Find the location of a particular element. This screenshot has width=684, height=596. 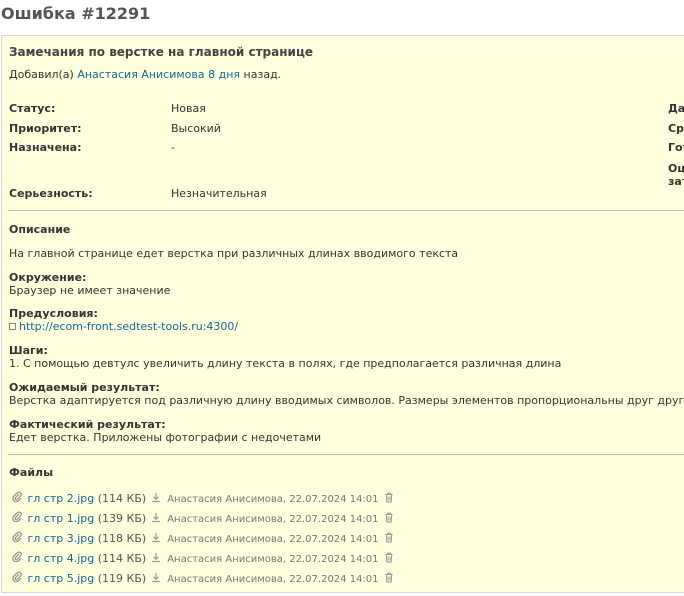

attachment-link: гл стр 2.jpg is located at coordinates (61, 498).